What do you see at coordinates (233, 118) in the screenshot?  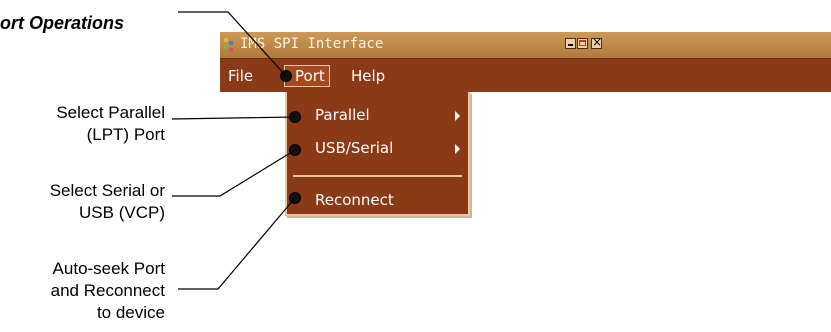 I see `parallel-leader-line` at bounding box center [233, 118].